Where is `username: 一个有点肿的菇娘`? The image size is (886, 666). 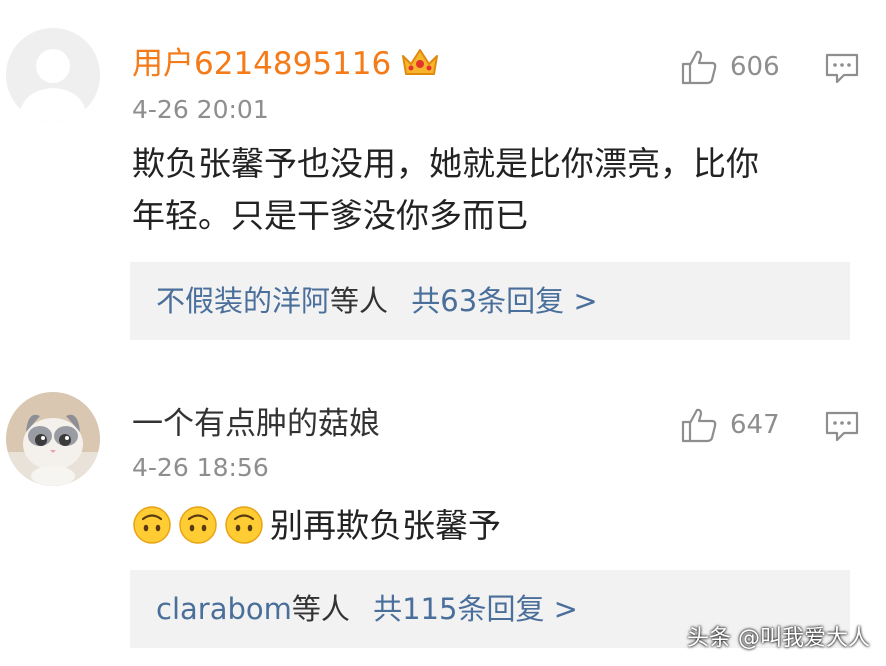 username: 一个有点肿的菇娘 is located at coordinates (256, 424).